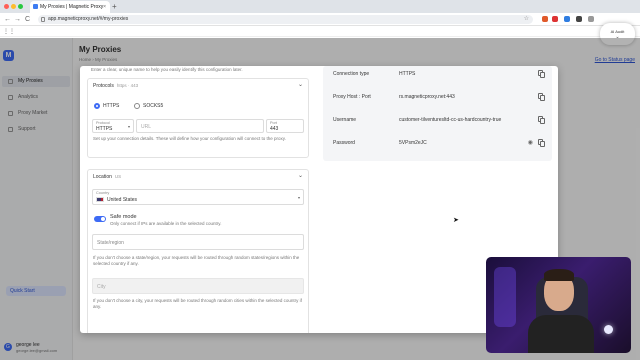 The image size is (640, 360). I want to click on tab-title: My Proxies | Magnetic Proxy, so click(72, 7).